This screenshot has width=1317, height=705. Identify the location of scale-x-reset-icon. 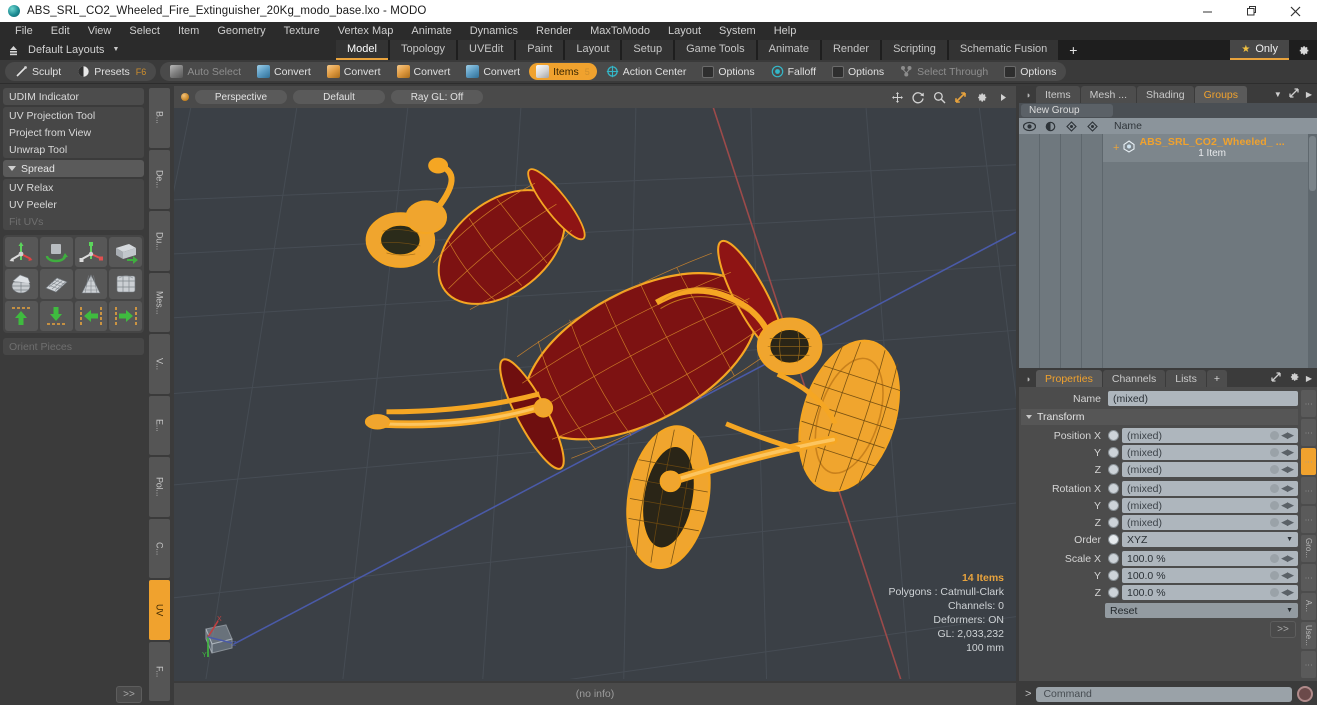
(1275, 558).